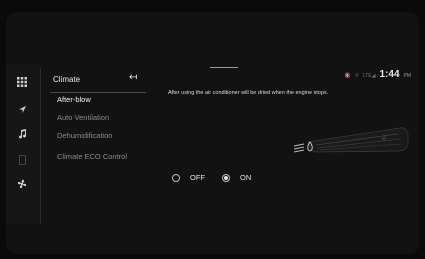 The height and width of the screenshot is (259, 425). I want to click on menu-title: Climate, so click(67, 79).